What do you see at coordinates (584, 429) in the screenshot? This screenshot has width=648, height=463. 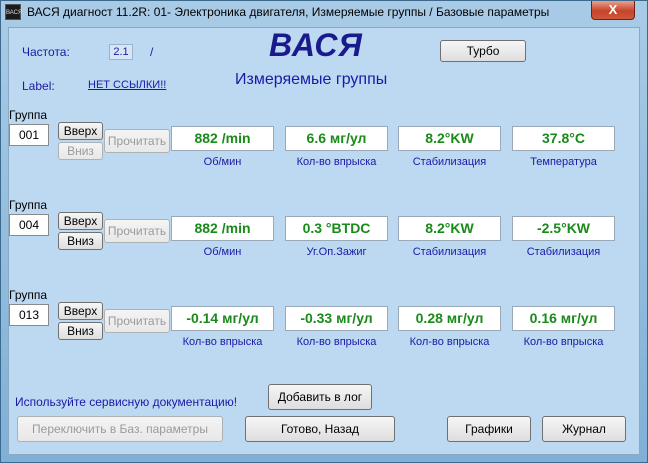 I see `journal-button: Журнал` at bounding box center [584, 429].